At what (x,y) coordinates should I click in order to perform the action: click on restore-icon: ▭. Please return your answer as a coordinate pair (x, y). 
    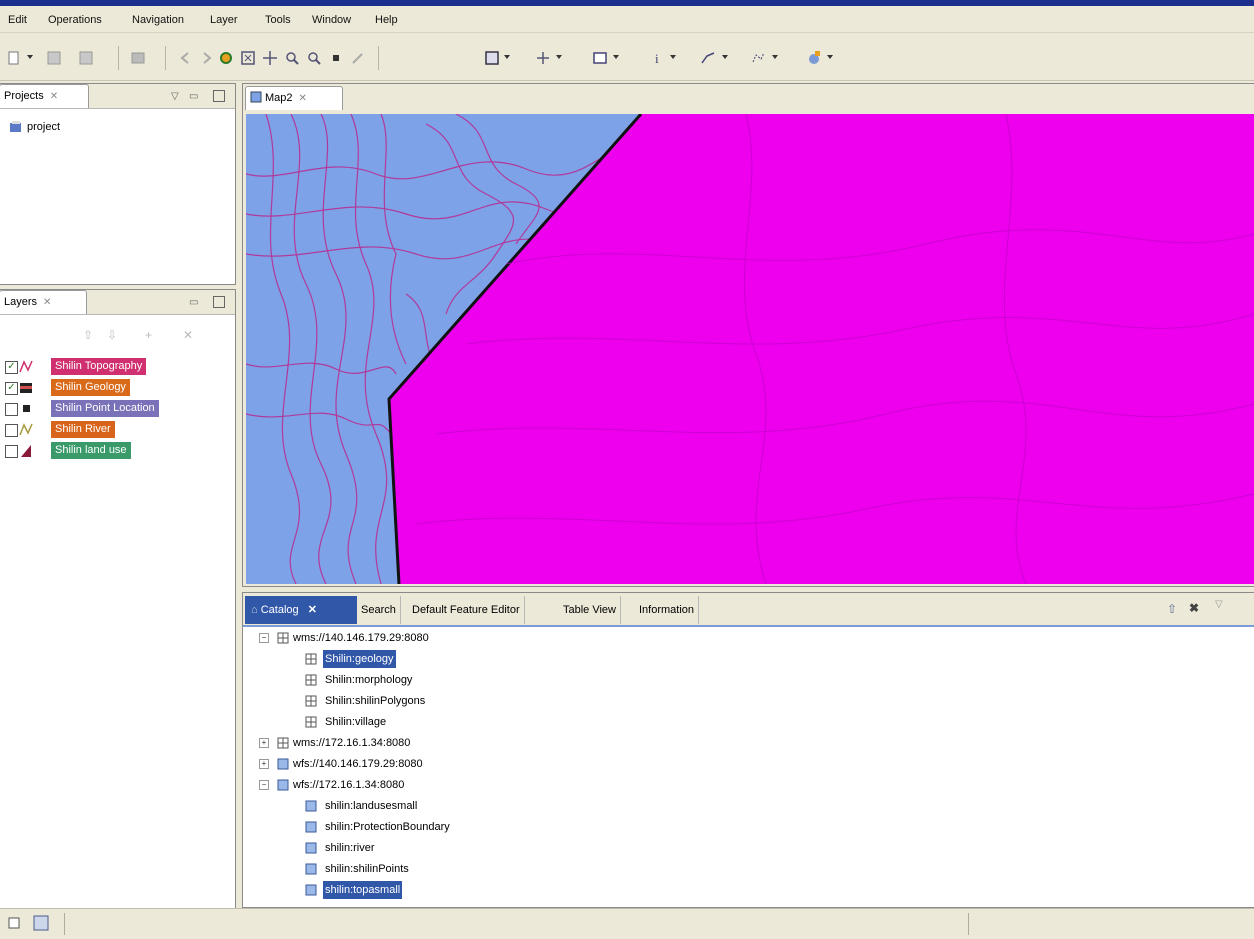
    Looking at the image, I should click on (193, 96).